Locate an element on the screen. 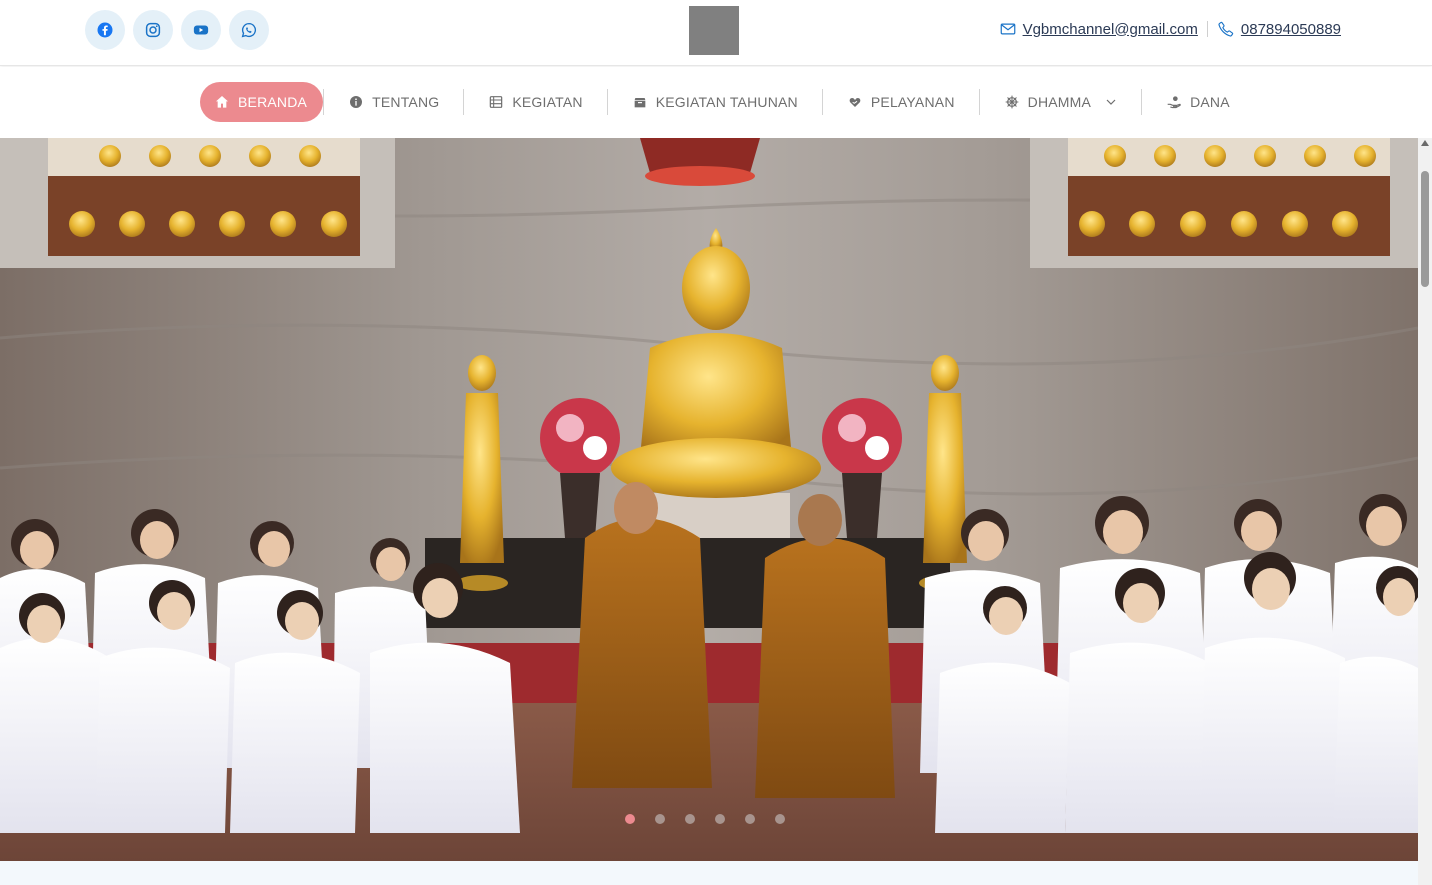  nav-item-pelayanan: PELAYANAN is located at coordinates (901, 102).